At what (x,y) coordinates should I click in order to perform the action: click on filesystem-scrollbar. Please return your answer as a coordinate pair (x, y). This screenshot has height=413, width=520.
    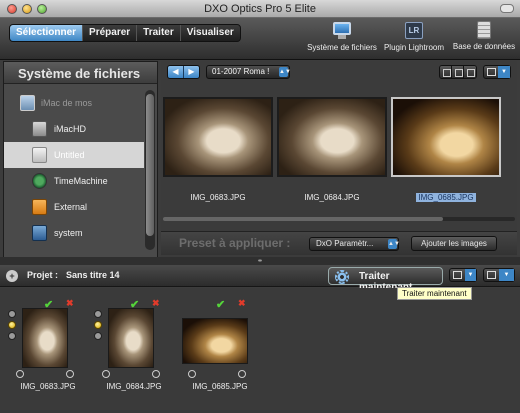
    Looking at the image, I should click on (150, 170).